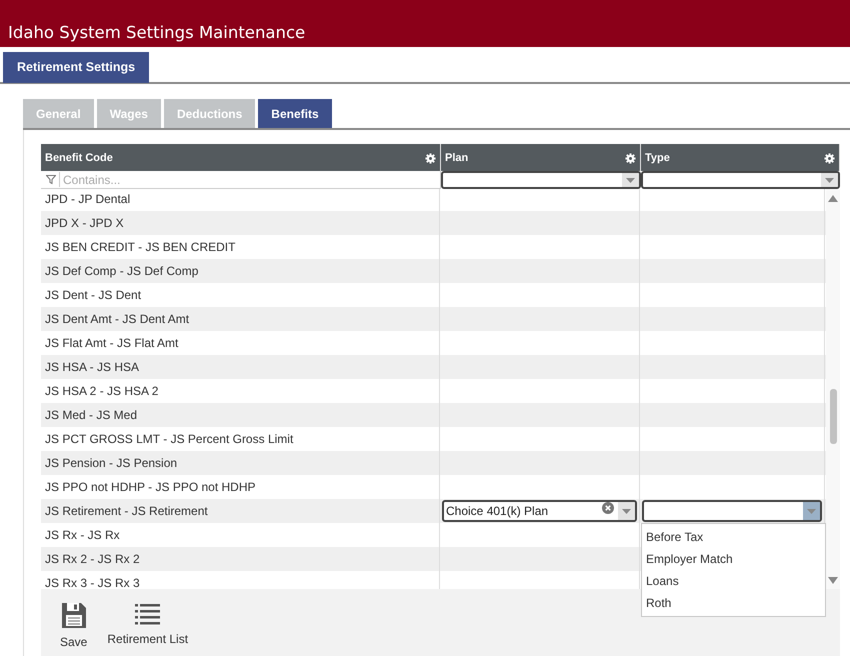 Image resolution: width=850 pixels, height=656 pixels. What do you see at coordinates (147, 629) in the screenshot?
I see `list-button: Retirement List` at bounding box center [147, 629].